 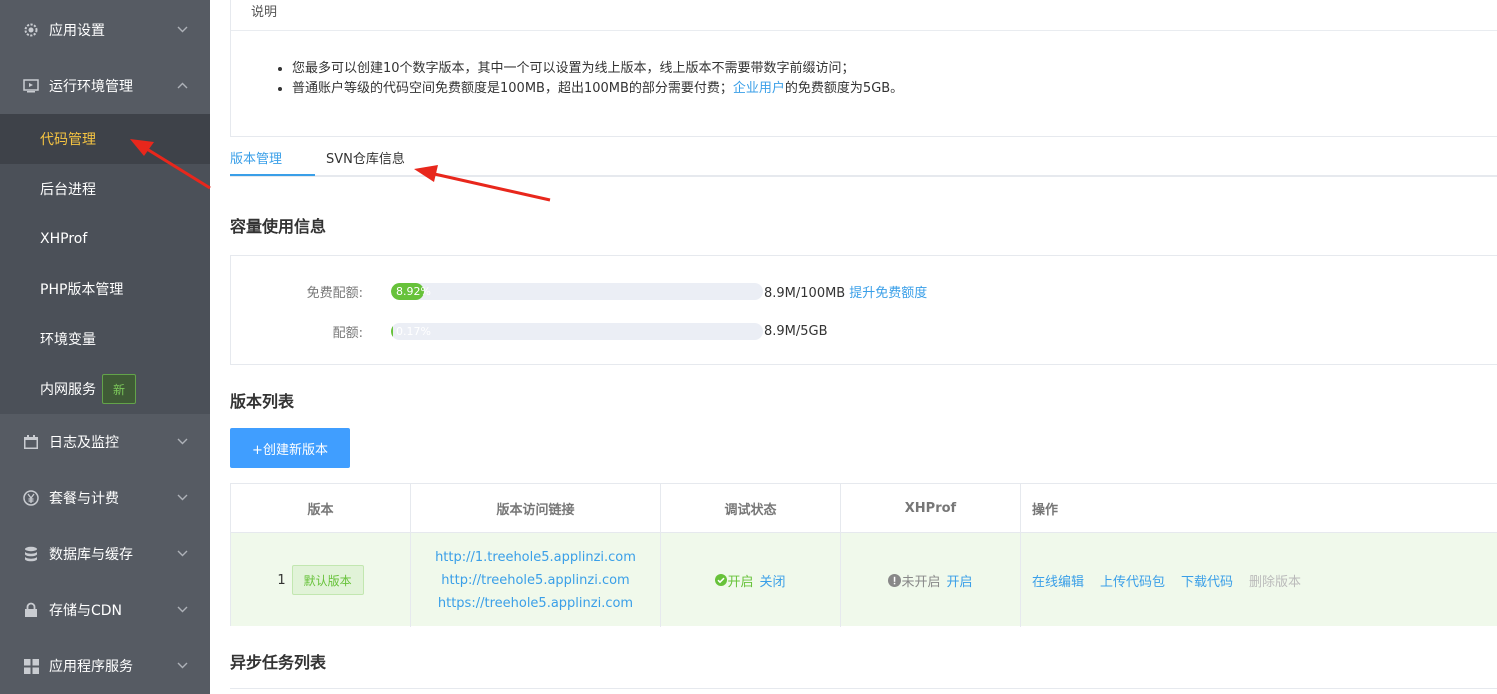 What do you see at coordinates (64, 239) in the screenshot?
I see `sidebar-item-label: XHProf` at bounding box center [64, 239].